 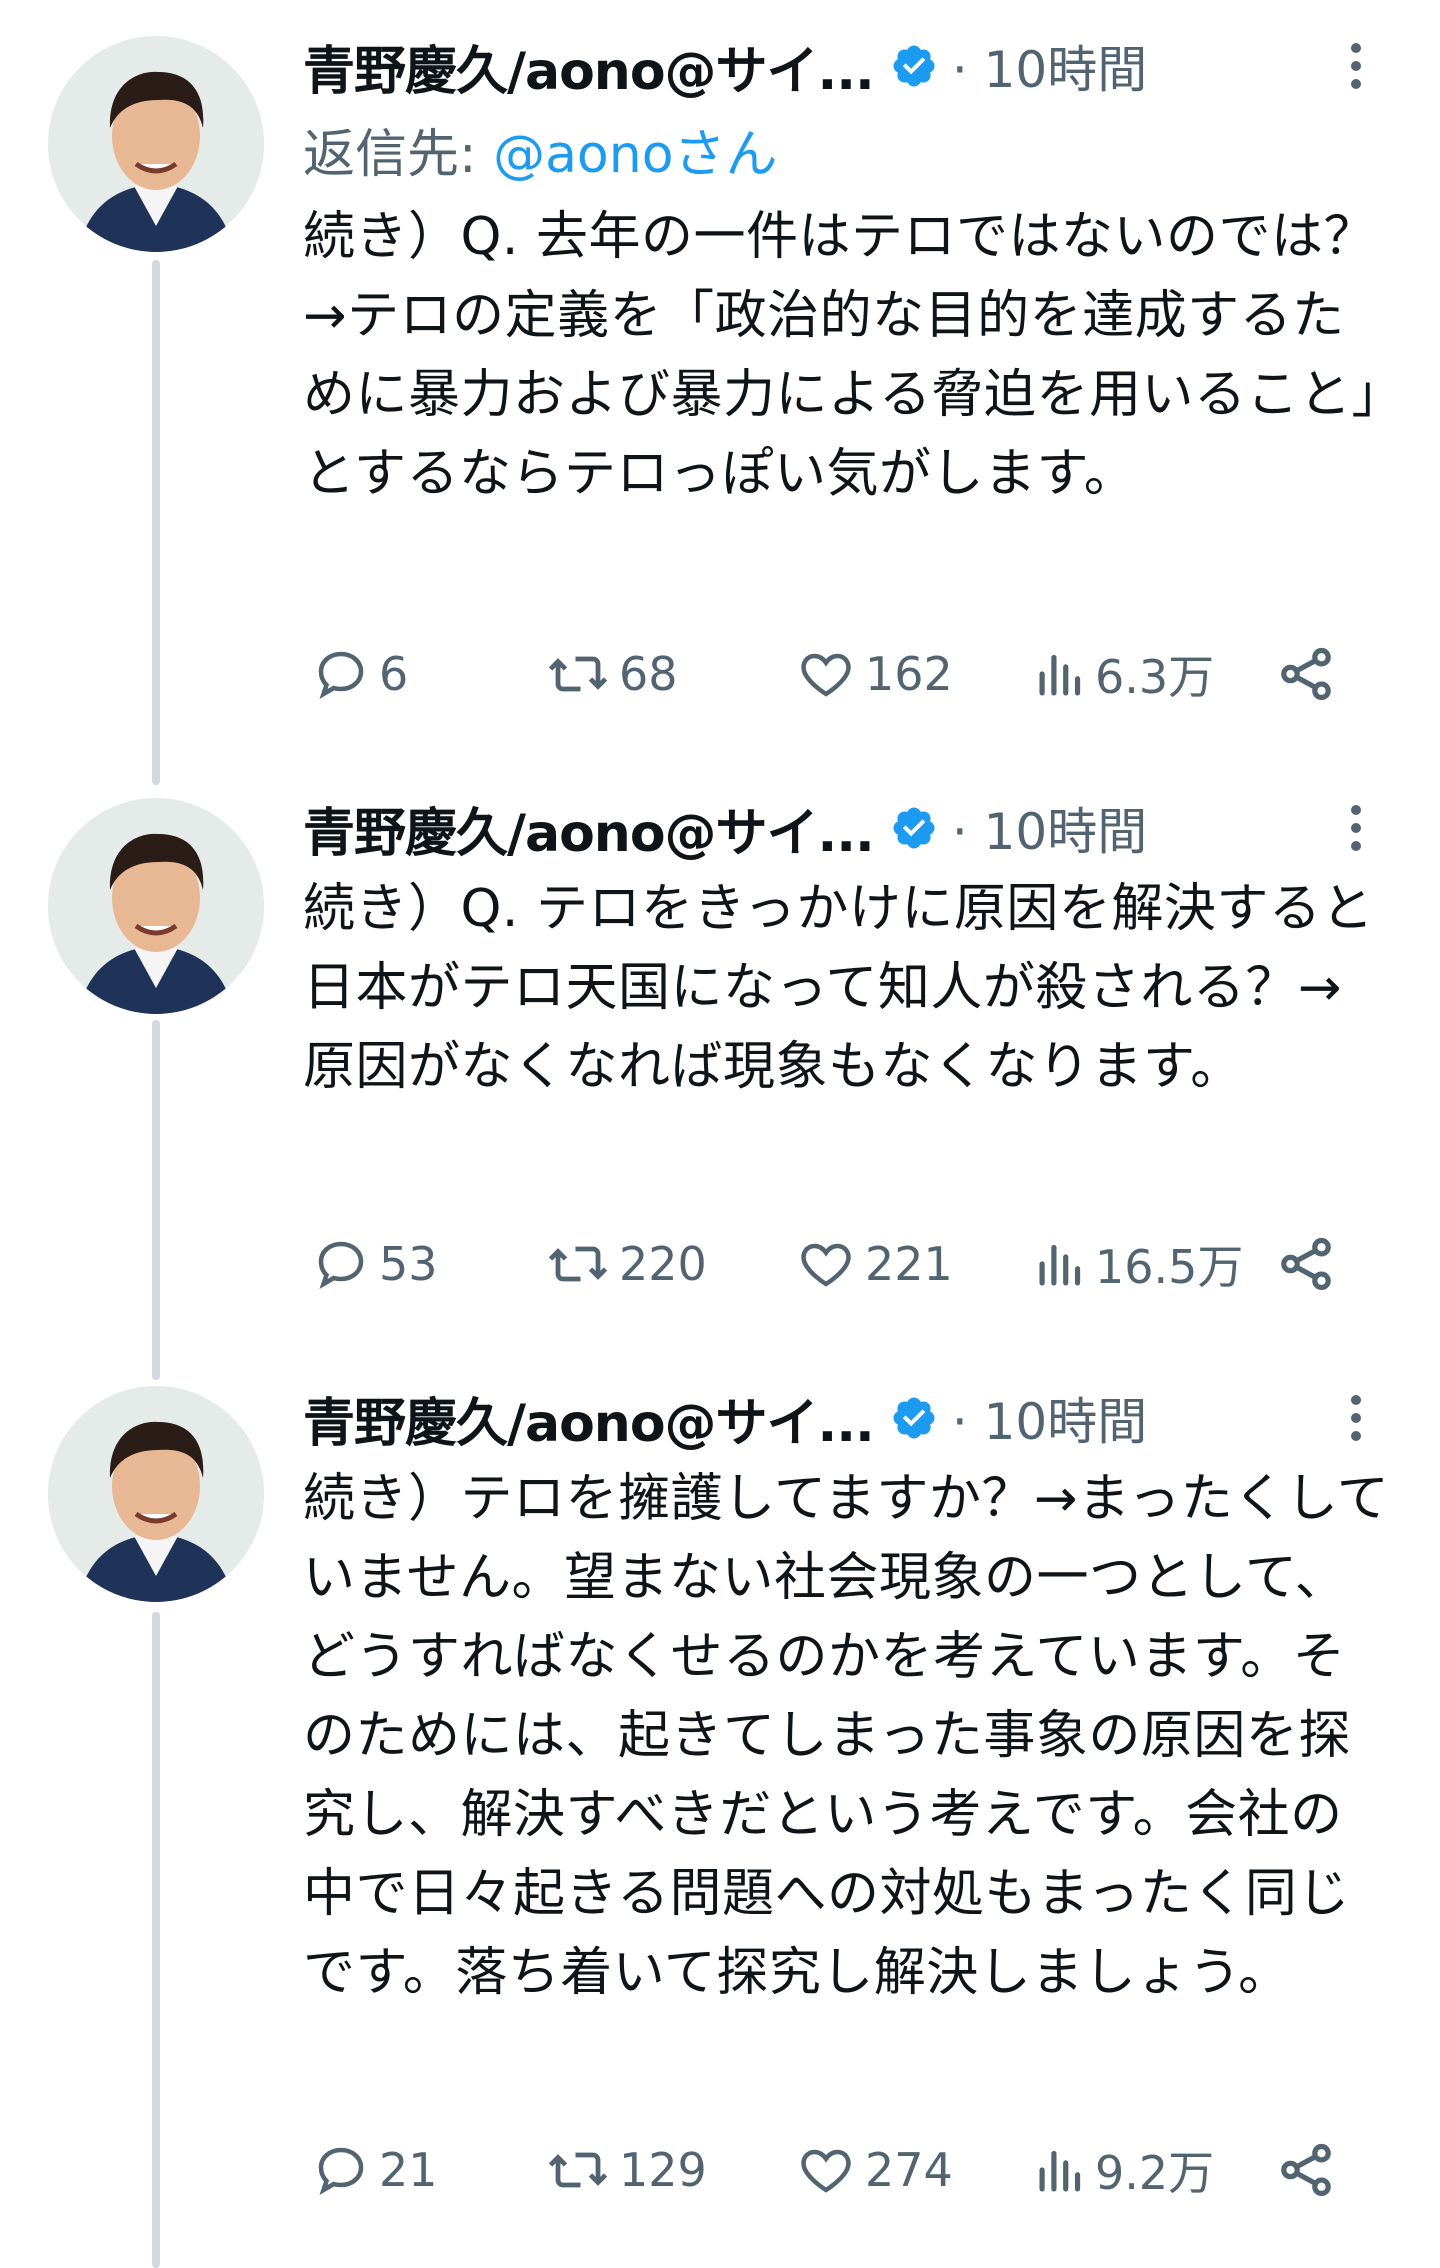 I want to click on retweet-button: 220, so click(x=626, y=1264).